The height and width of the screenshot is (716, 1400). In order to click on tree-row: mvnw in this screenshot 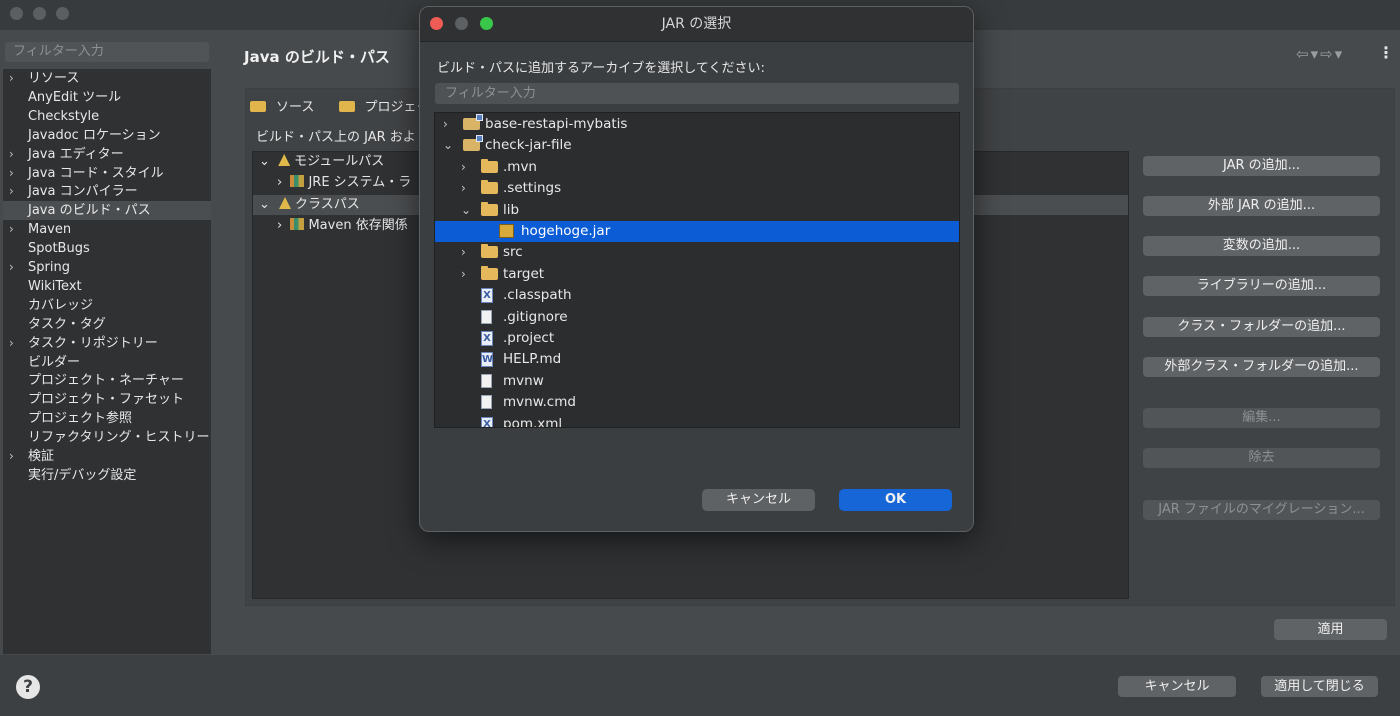, I will do `click(697, 381)`.